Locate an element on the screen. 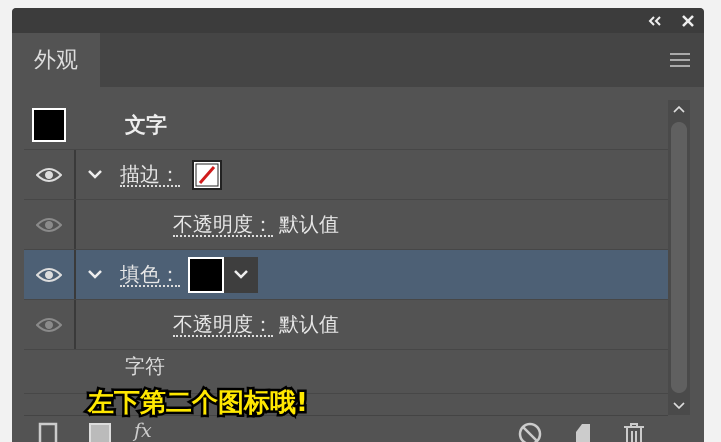  scrollbar is located at coordinates (679, 257).